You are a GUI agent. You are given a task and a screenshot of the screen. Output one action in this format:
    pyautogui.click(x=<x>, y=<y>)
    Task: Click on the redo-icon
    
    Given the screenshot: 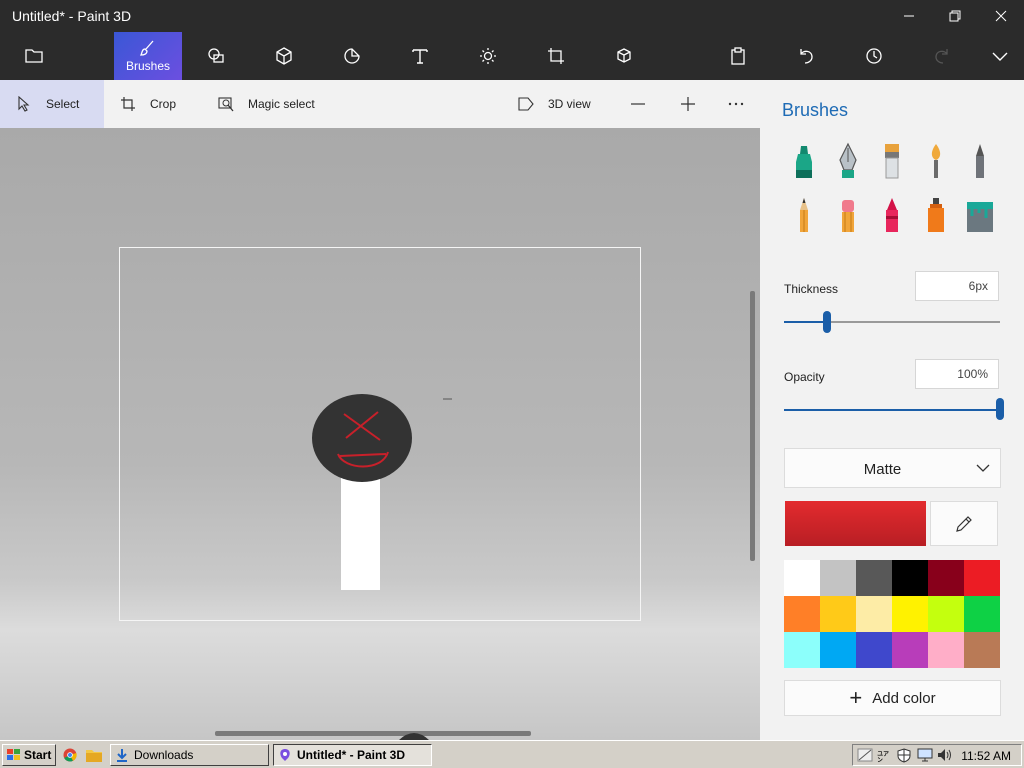 What is the action you would take?
    pyautogui.click(x=941, y=56)
    